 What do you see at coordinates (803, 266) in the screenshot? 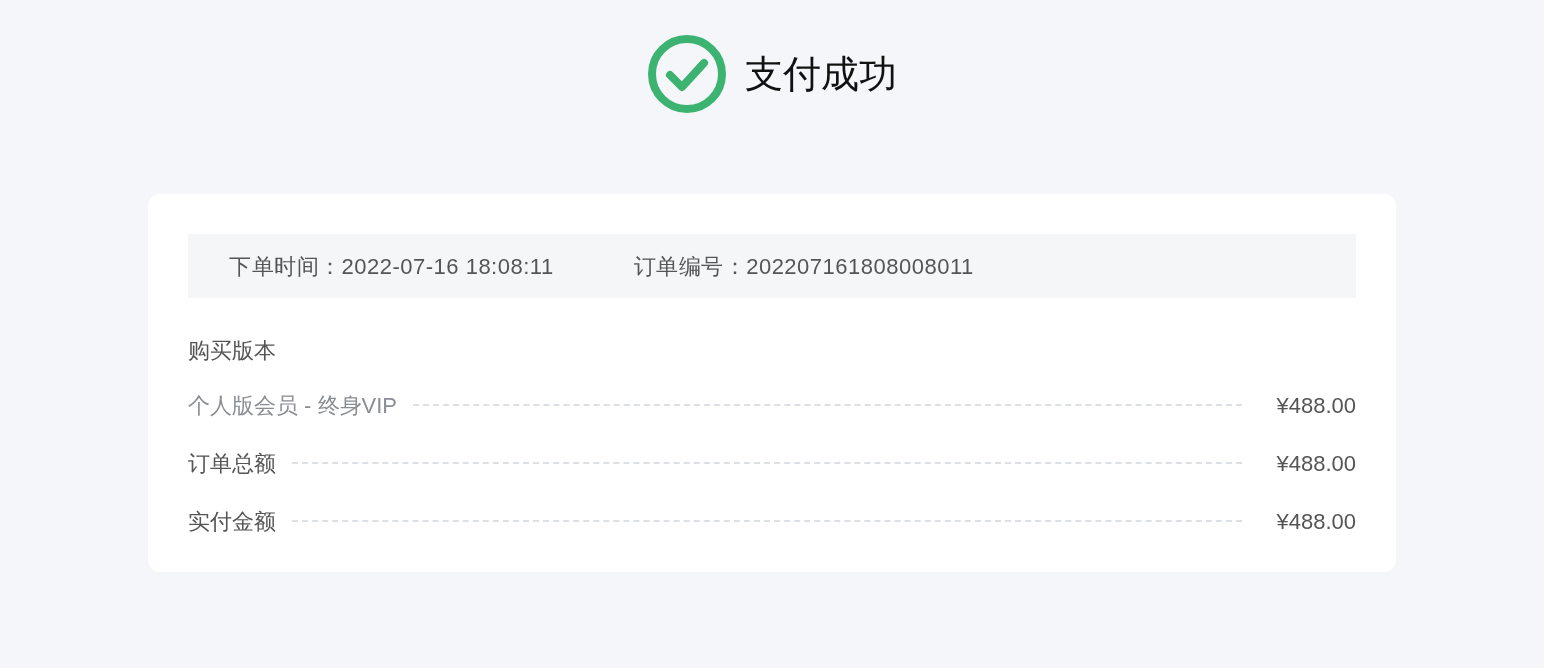
I see `order-info-text: 订单编号：202207161808008011` at bounding box center [803, 266].